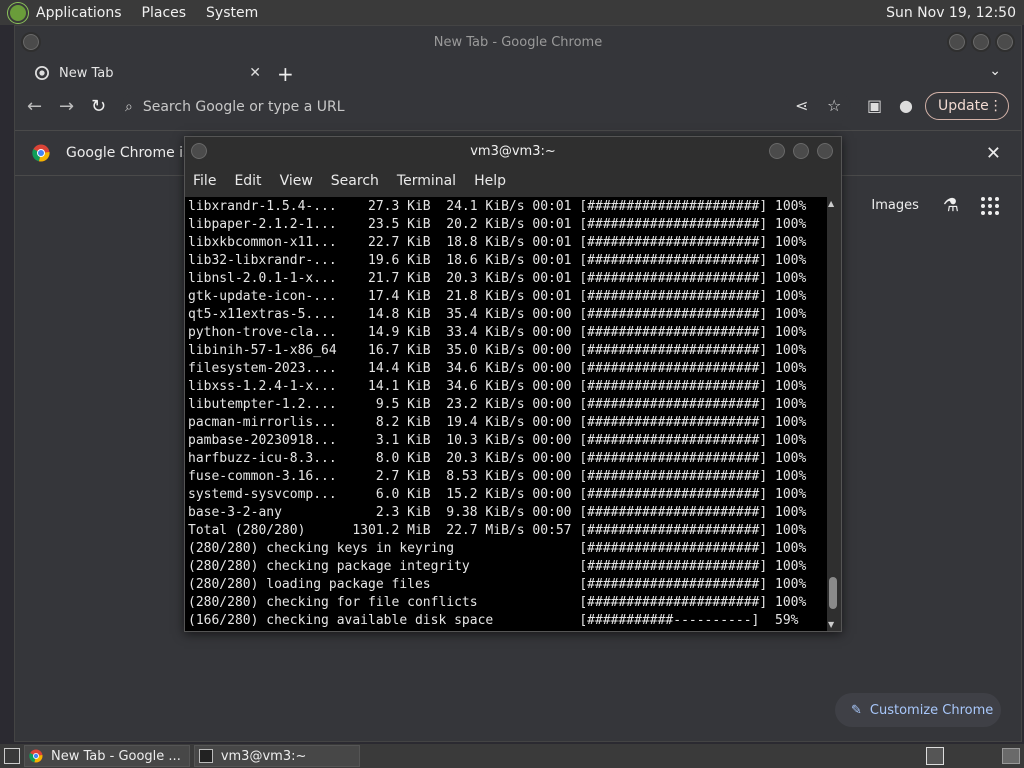 The image size is (1024, 768). What do you see at coordinates (42, 73) in the screenshot?
I see `chrome-favicon-icon` at bounding box center [42, 73].